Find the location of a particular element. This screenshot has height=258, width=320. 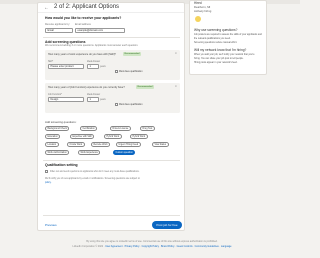

custom-question-pill: Custom question is located at coordinates (124, 152).